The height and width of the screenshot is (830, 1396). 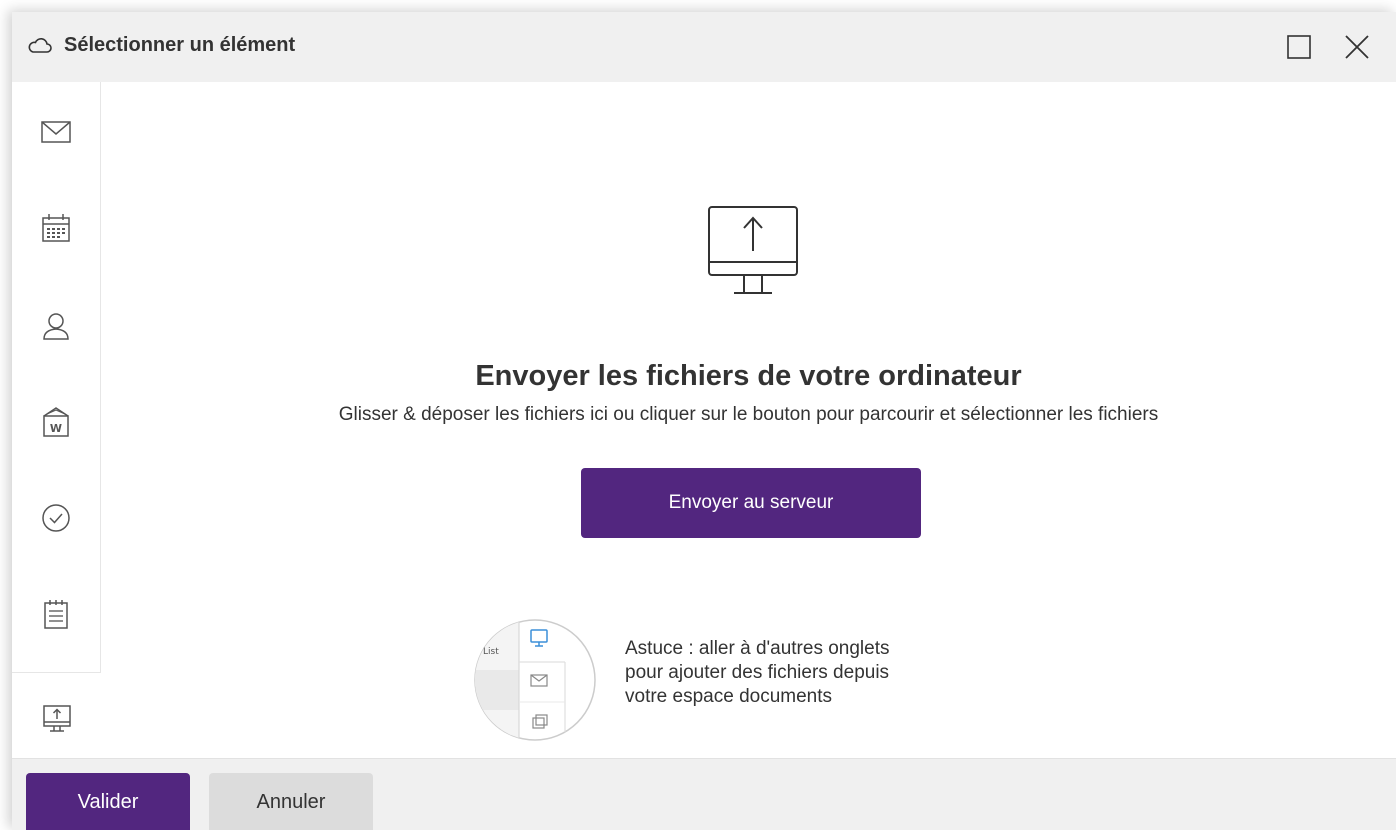 I want to click on notes-icon, so click(x=56, y=614).